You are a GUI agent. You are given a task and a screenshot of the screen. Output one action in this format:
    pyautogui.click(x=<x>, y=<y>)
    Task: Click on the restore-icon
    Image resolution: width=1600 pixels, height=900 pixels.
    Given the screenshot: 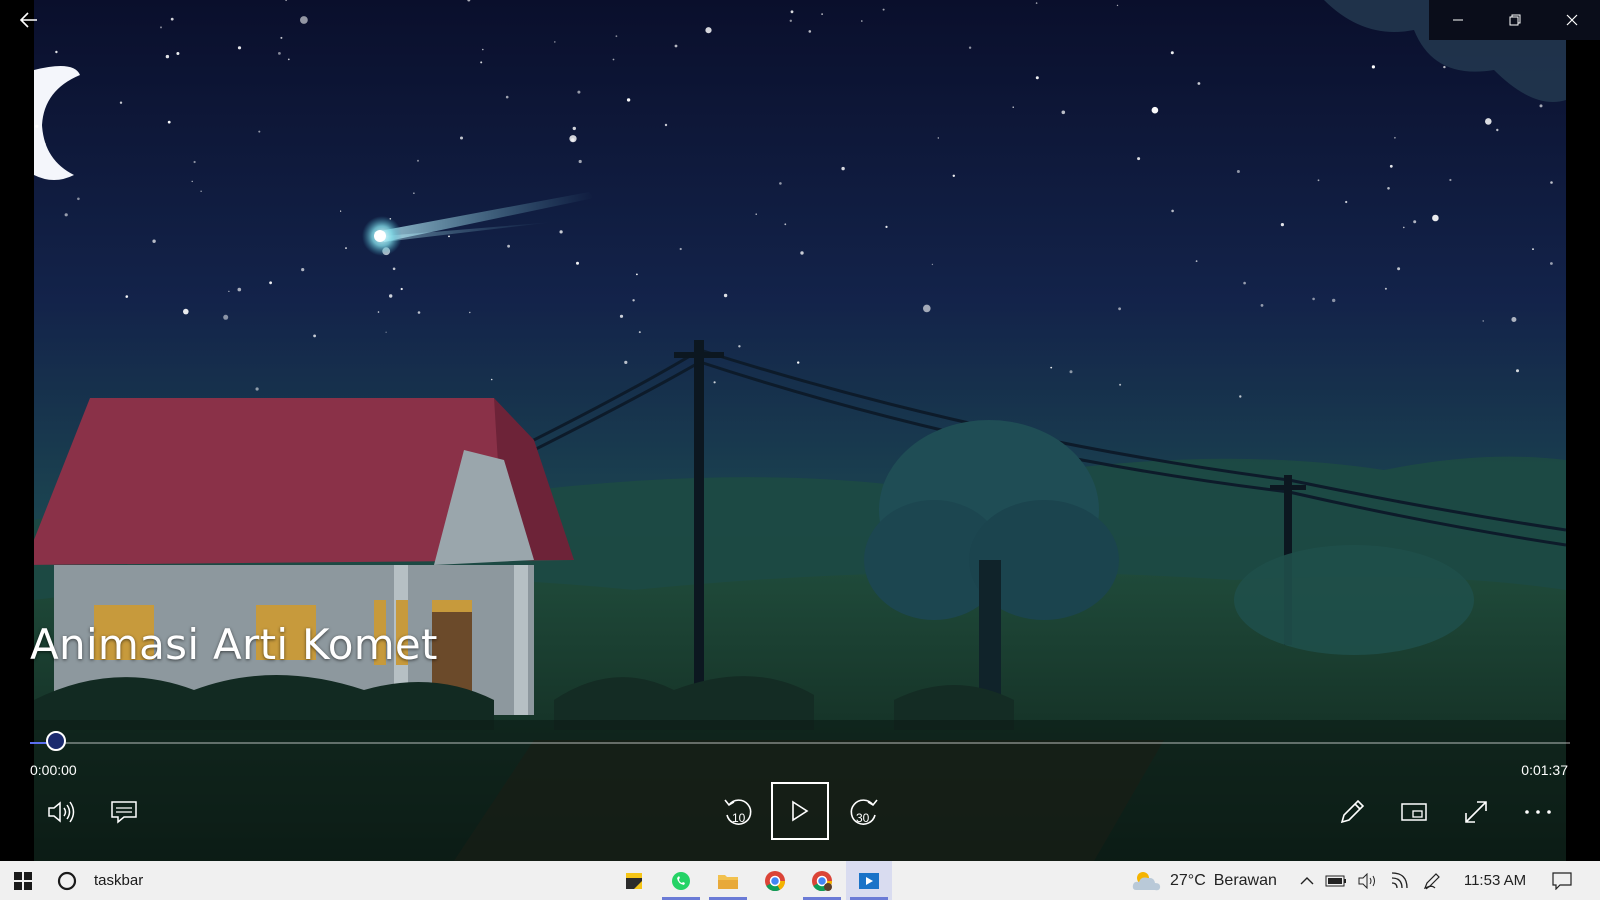 What is the action you would take?
    pyautogui.click(x=1514, y=20)
    